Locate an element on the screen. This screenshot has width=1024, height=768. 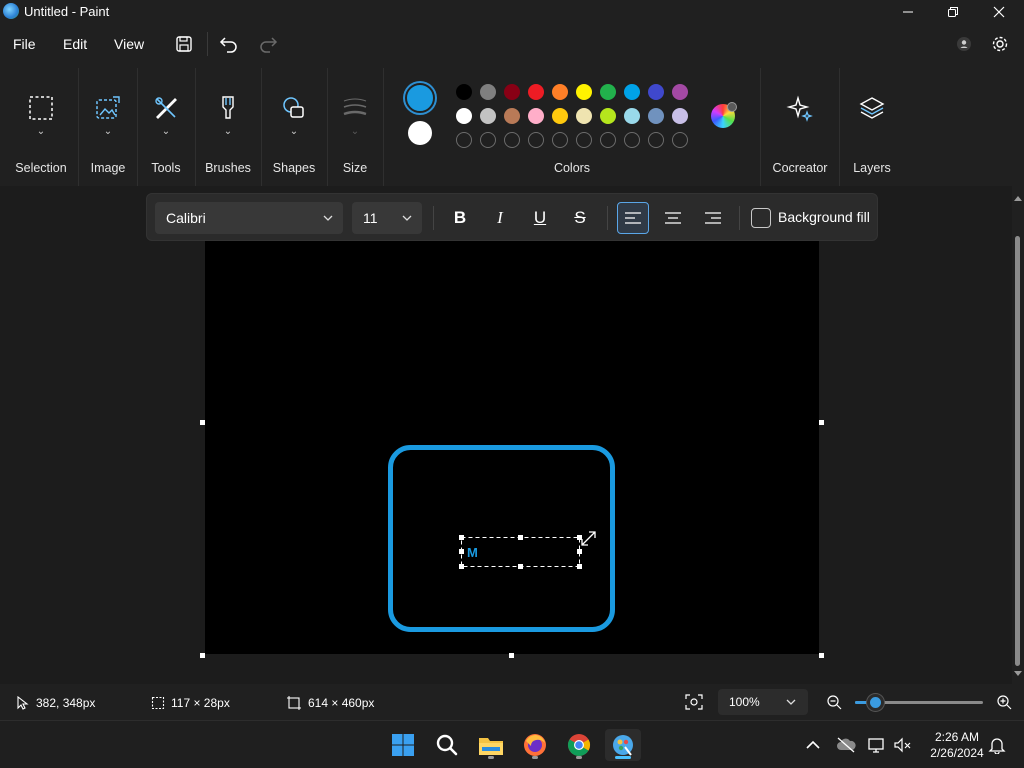
scroll-up-icon is located at coordinates (1018, 198).